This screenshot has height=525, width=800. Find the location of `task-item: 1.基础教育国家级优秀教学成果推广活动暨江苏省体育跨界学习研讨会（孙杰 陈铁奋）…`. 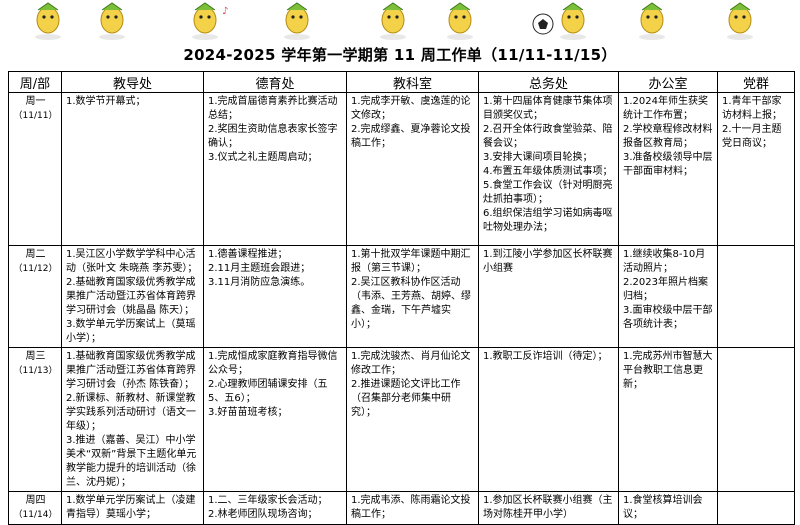

task-item: 1.基础教育国家级优秀教学成果推广活动暨江苏省体育跨界学习研讨会（孙杰 陈铁奋）… is located at coordinates (131, 370).